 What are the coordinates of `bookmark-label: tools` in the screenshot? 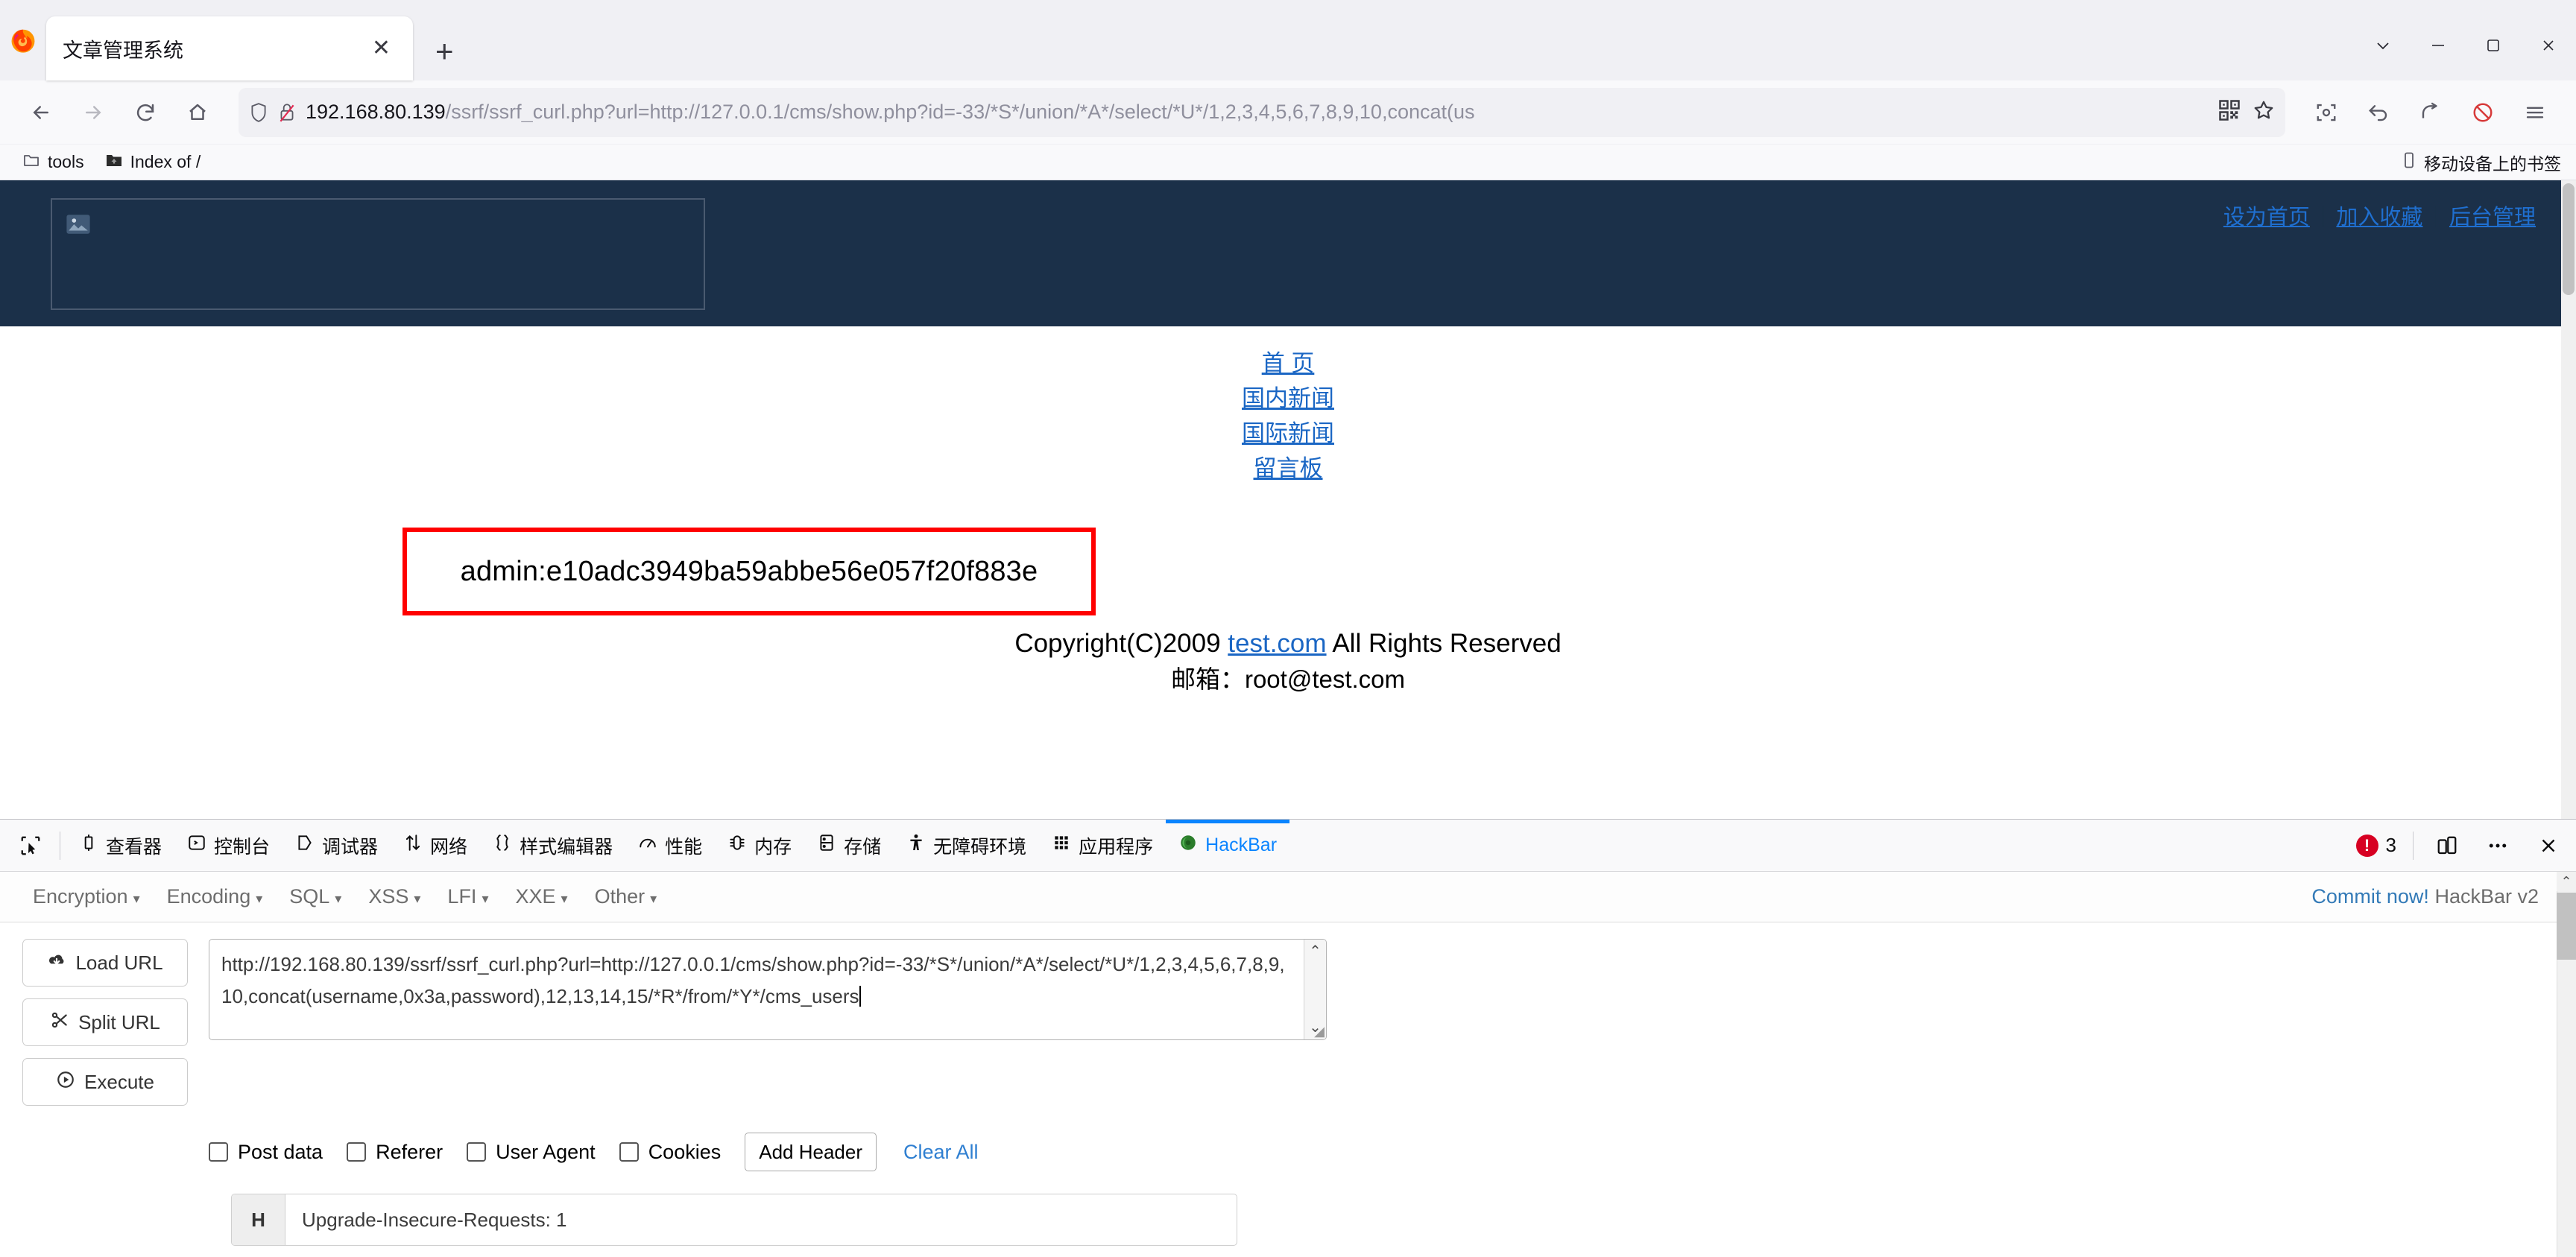 It's located at (66, 161).